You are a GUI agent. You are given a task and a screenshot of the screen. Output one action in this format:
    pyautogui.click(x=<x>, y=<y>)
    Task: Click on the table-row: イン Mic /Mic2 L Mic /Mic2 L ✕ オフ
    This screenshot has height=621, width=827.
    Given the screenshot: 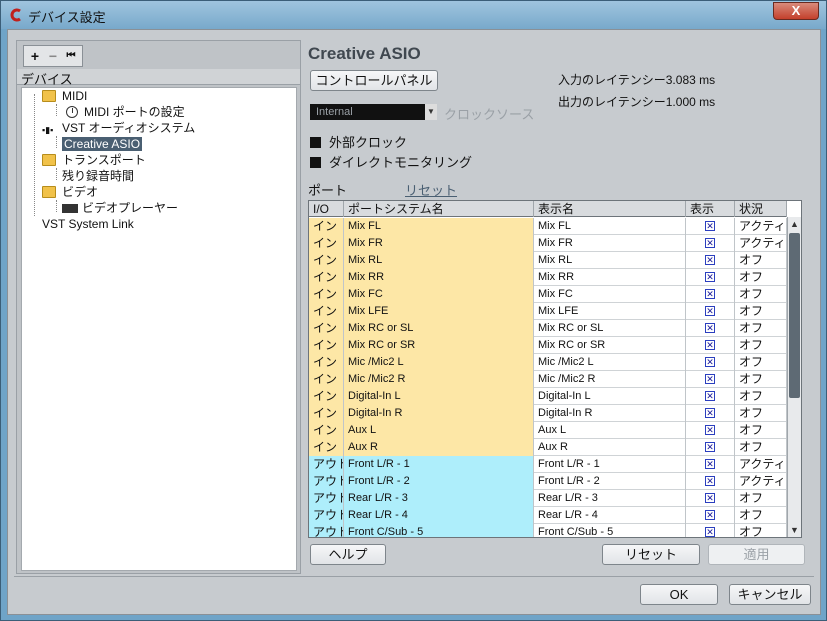 What is the action you would take?
    pyautogui.click(x=548, y=362)
    